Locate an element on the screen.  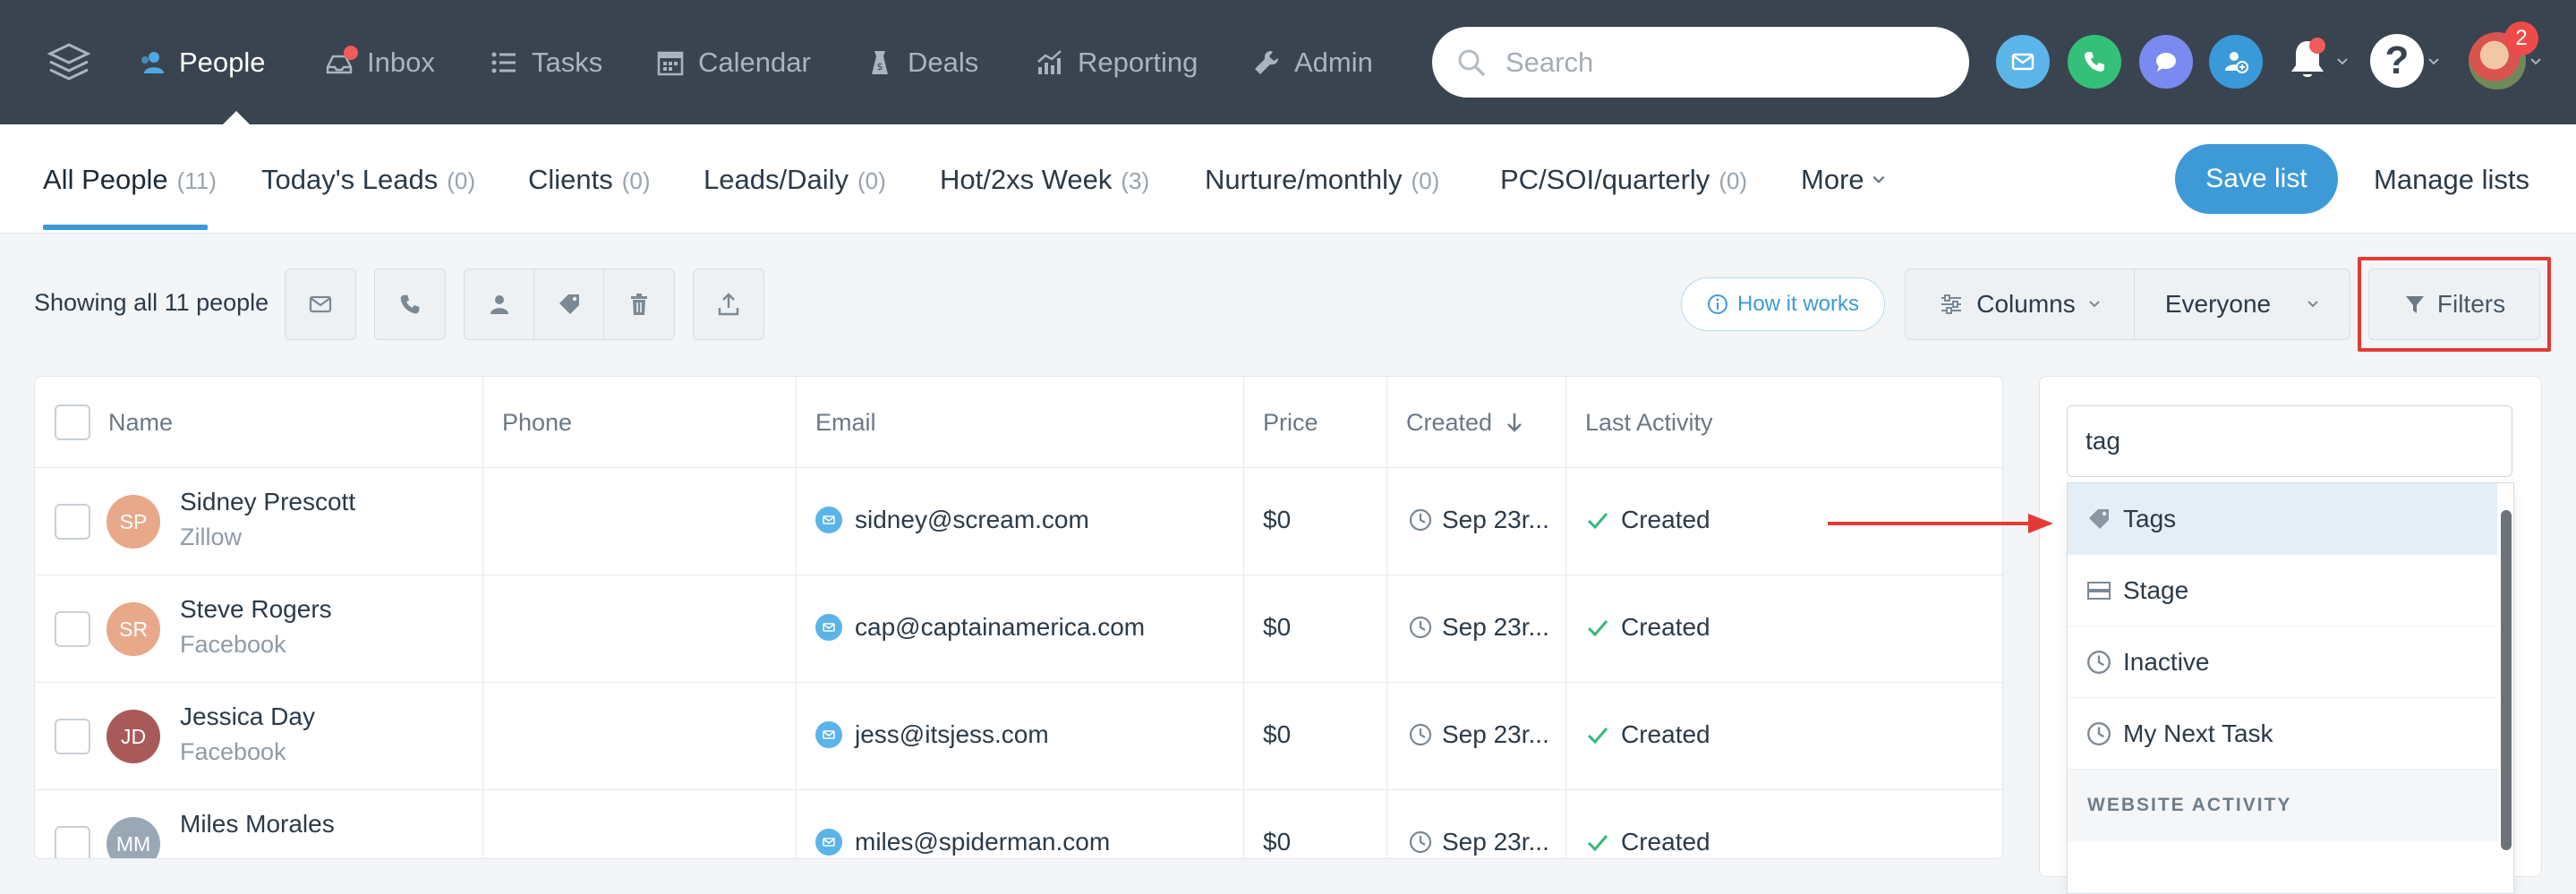
tab-clients: Clients (0) is located at coordinates (589, 180).